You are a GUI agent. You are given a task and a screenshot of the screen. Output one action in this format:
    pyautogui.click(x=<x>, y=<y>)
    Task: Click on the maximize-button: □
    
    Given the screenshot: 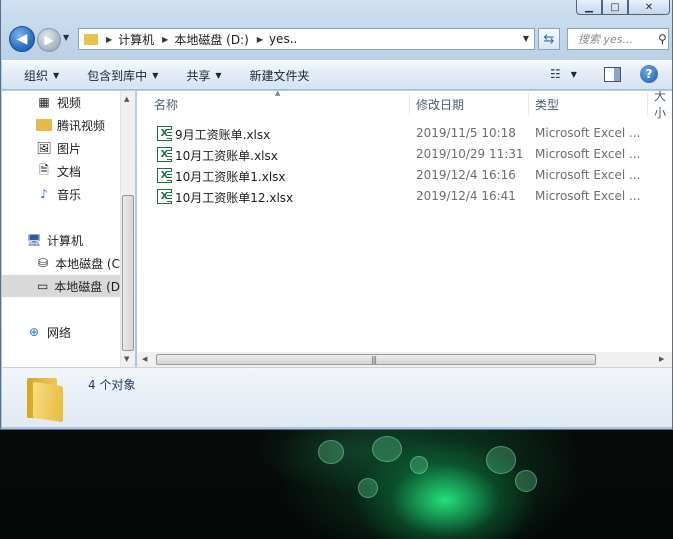 What is the action you would take?
    pyautogui.click(x=615, y=7)
    